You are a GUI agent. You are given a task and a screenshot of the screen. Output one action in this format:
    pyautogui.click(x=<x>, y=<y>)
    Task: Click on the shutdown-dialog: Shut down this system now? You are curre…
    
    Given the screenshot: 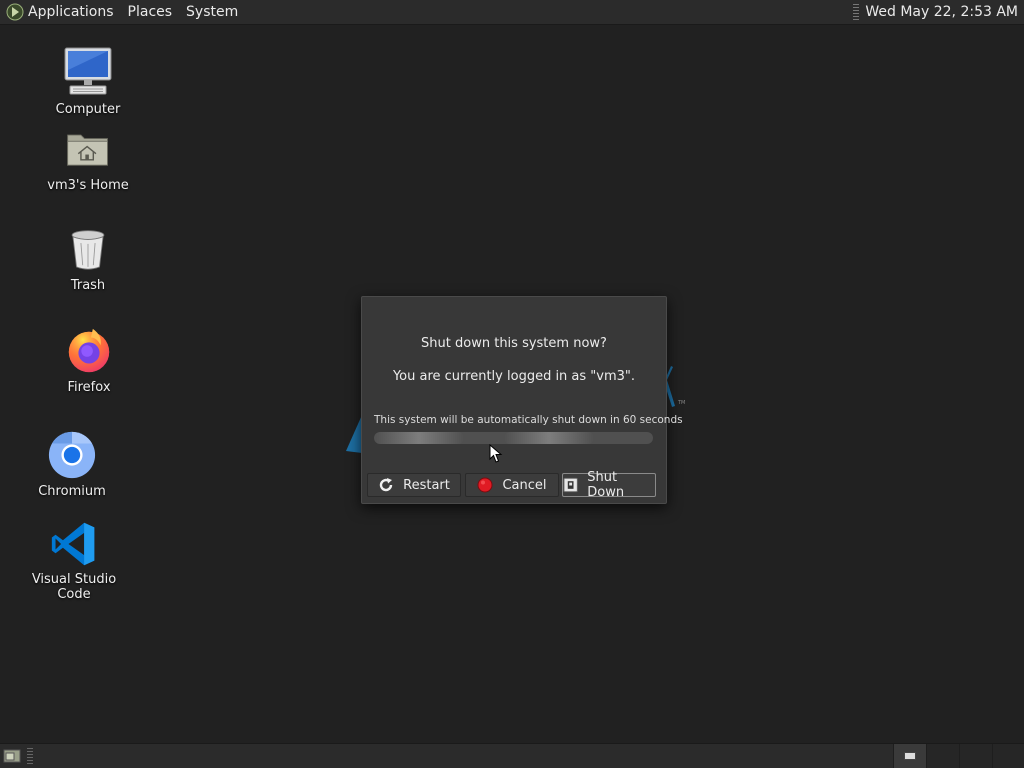 What is the action you would take?
    pyautogui.click(x=522, y=400)
    